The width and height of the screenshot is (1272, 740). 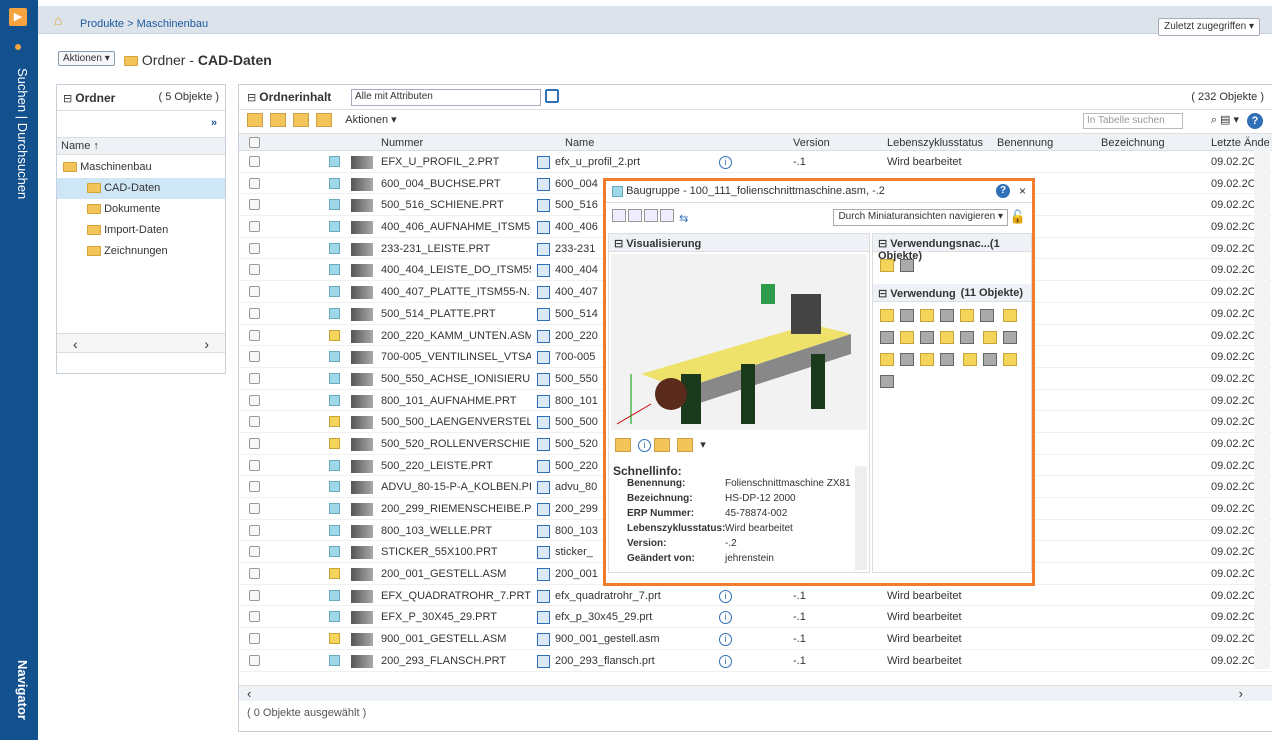 What do you see at coordinates (324, 120) in the screenshot?
I see `hierarchy-icon` at bounding box center [324, 120].